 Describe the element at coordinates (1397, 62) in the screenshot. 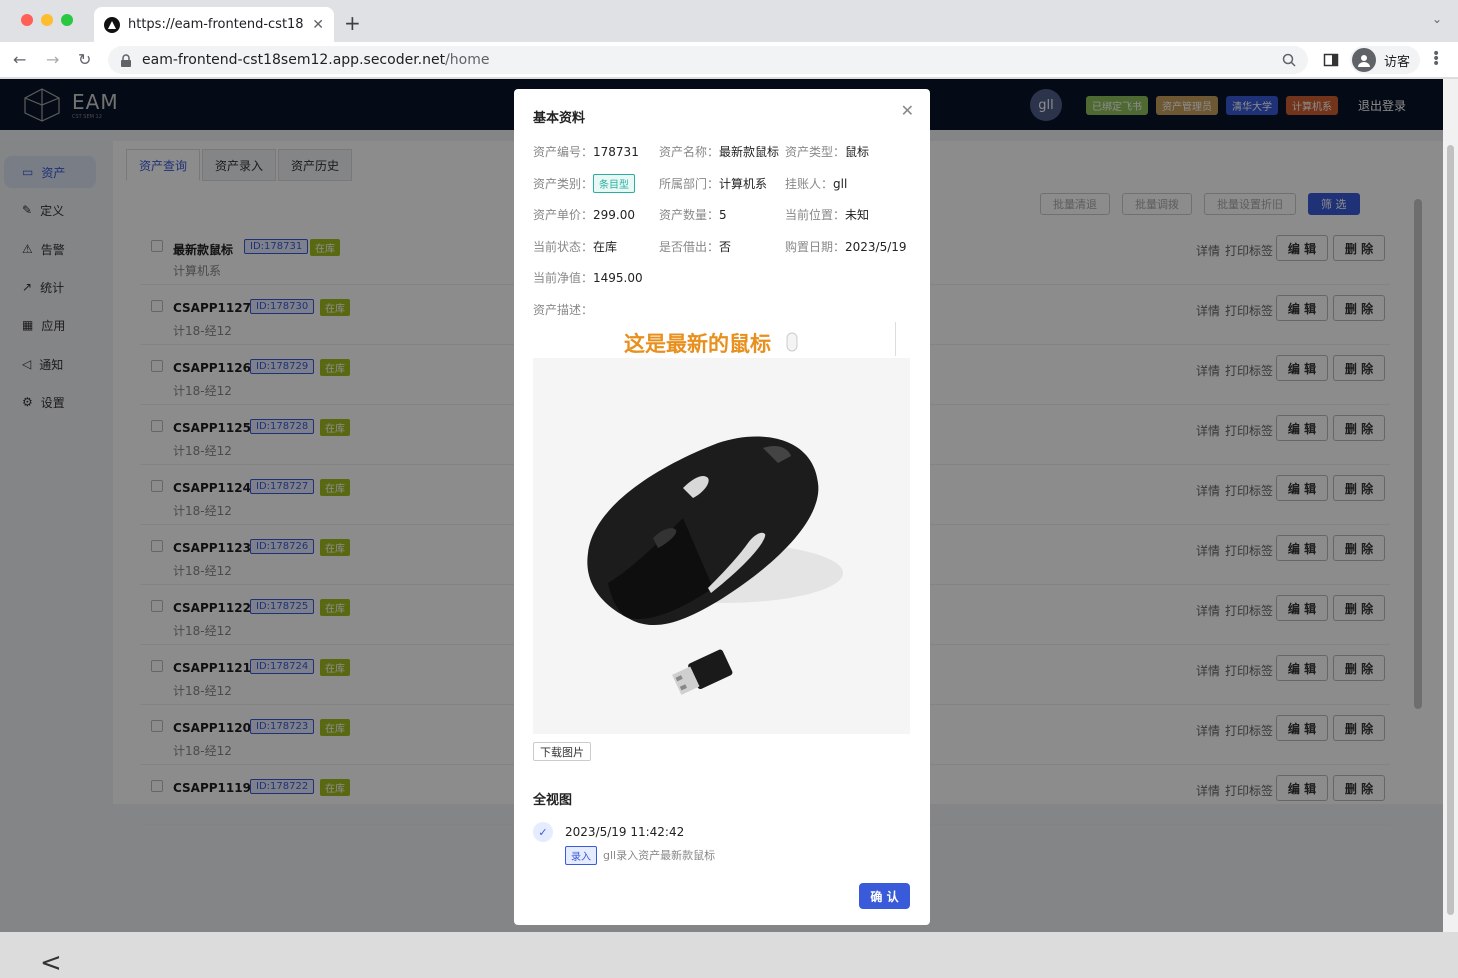

I see `profile-label: 访客` at that location.